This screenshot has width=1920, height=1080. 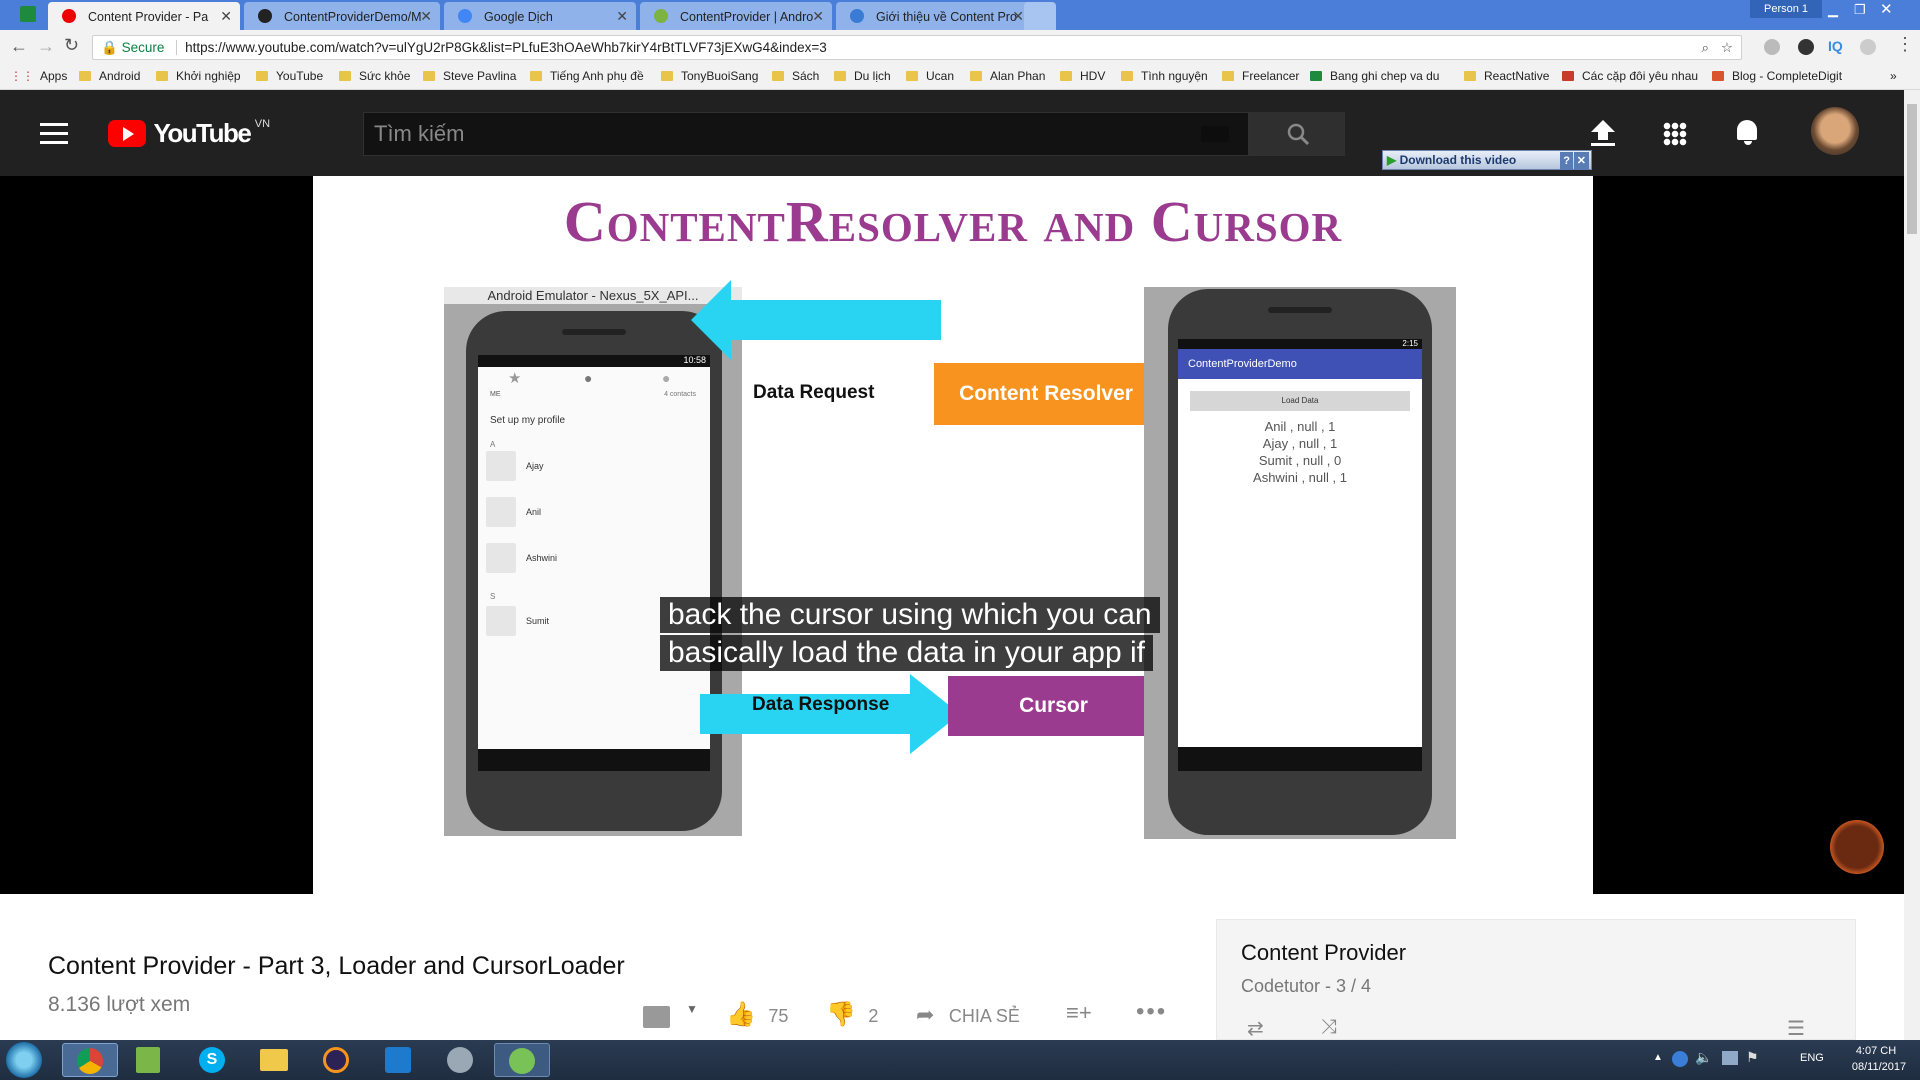 I want to click on profile-badge: Person 1, so click(x=1786, y=9).